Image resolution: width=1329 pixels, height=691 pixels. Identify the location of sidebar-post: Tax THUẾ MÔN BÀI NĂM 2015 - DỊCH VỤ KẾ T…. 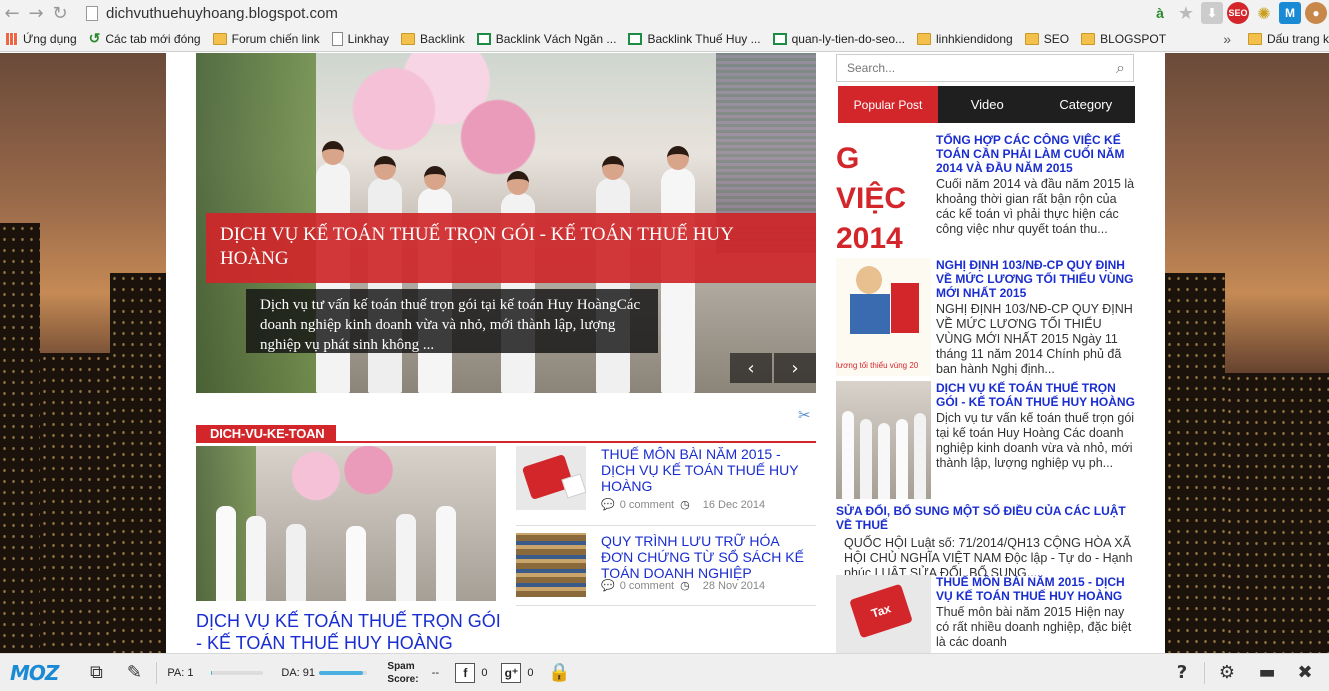
(986, 614).